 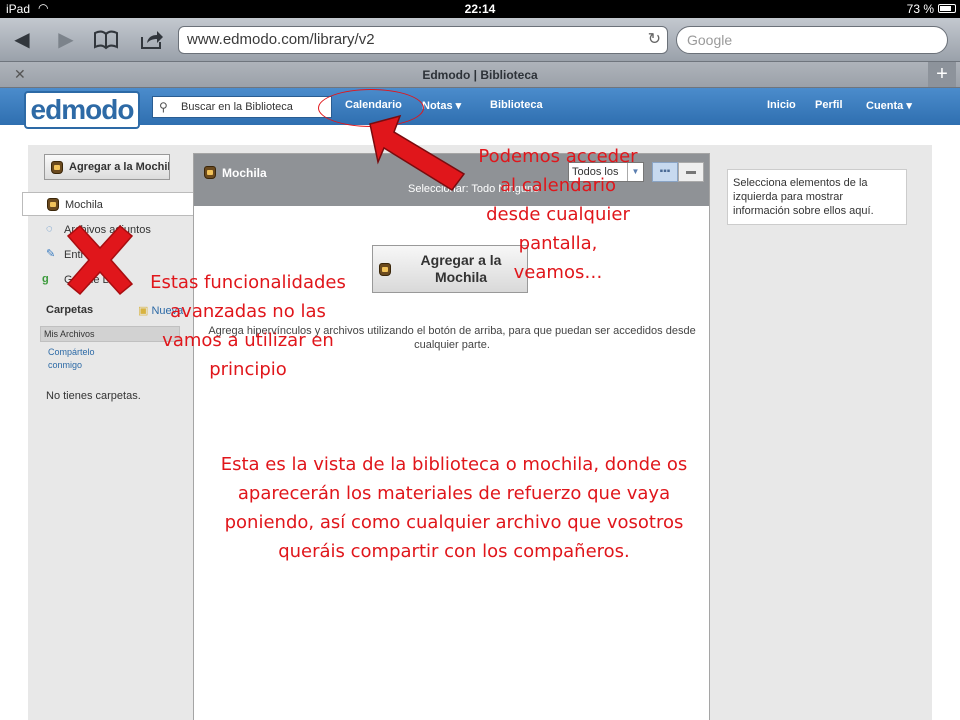 I want to click on address-bar: www.edmodo.com/library/v2 ↻, so click(x=423, y=40).